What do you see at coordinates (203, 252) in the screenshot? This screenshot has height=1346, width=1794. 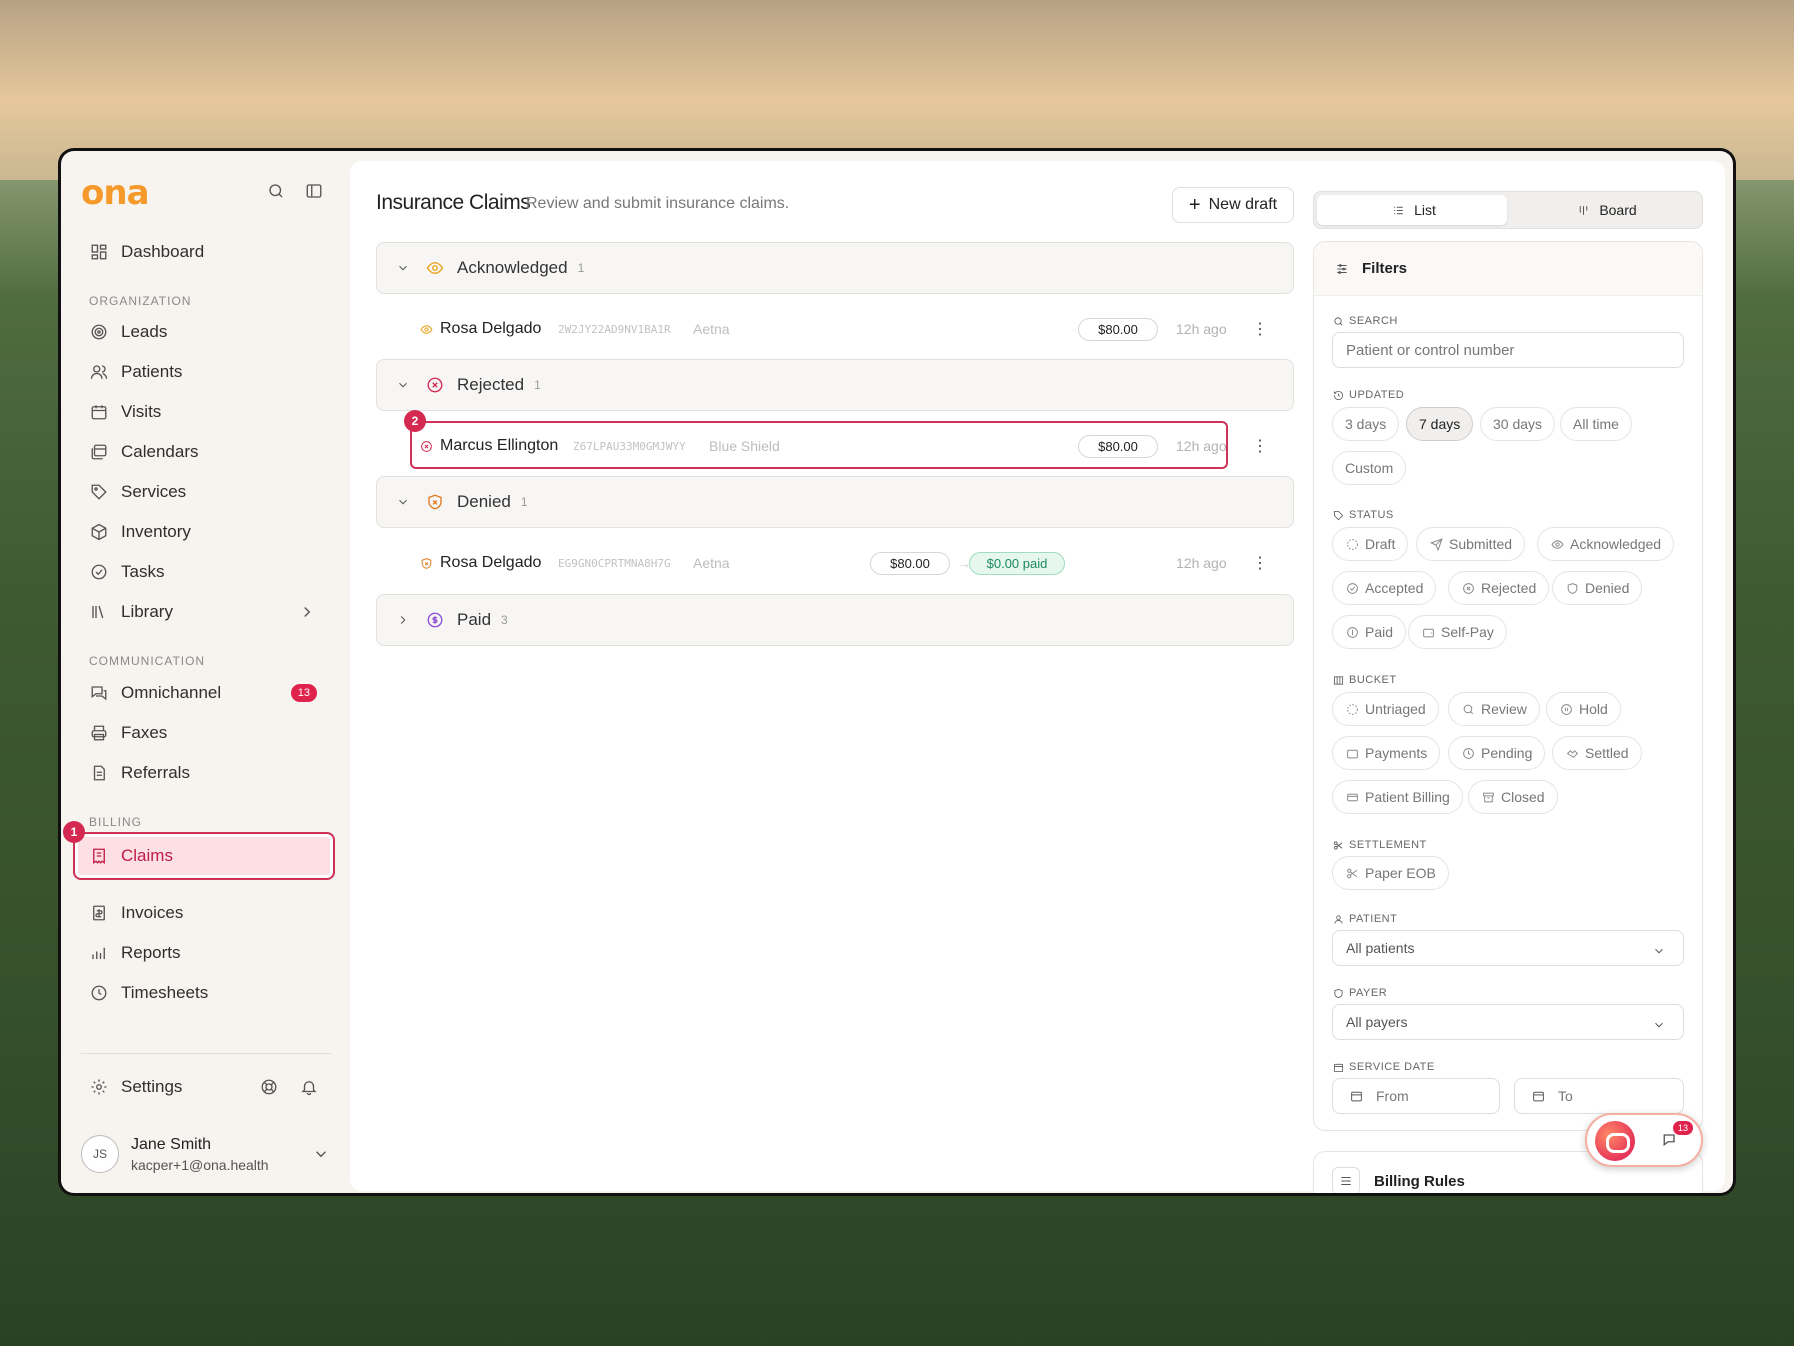 I see `sidebar-item-dashboard: Dashboard` at bounding box center [203, 252].